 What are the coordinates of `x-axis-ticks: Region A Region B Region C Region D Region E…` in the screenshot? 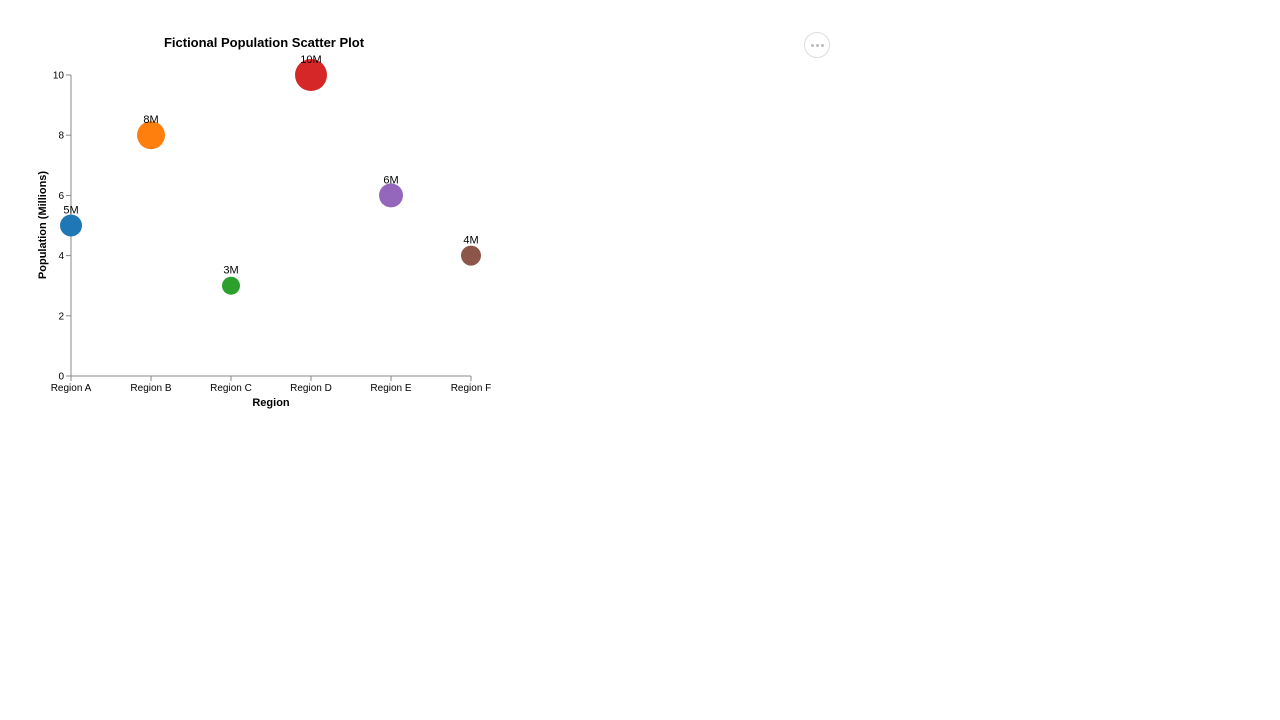 It's located at (271, 385).